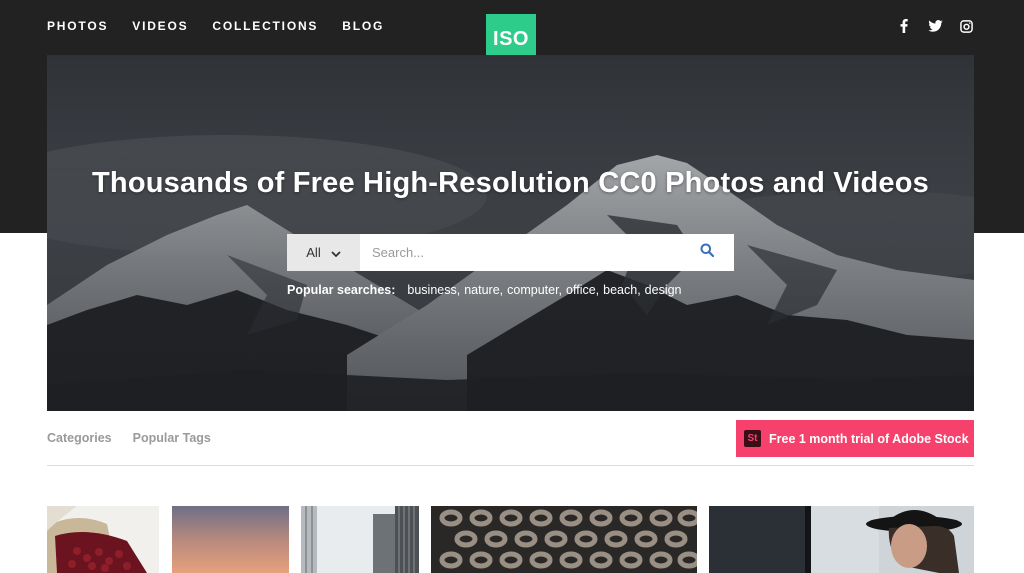 This screenshot has height=573, width=1024. What do you see at coordinates (77, 26) in the screenshot?
I see `nav-photos: PHOTOS` at bounding box center [77, 26].